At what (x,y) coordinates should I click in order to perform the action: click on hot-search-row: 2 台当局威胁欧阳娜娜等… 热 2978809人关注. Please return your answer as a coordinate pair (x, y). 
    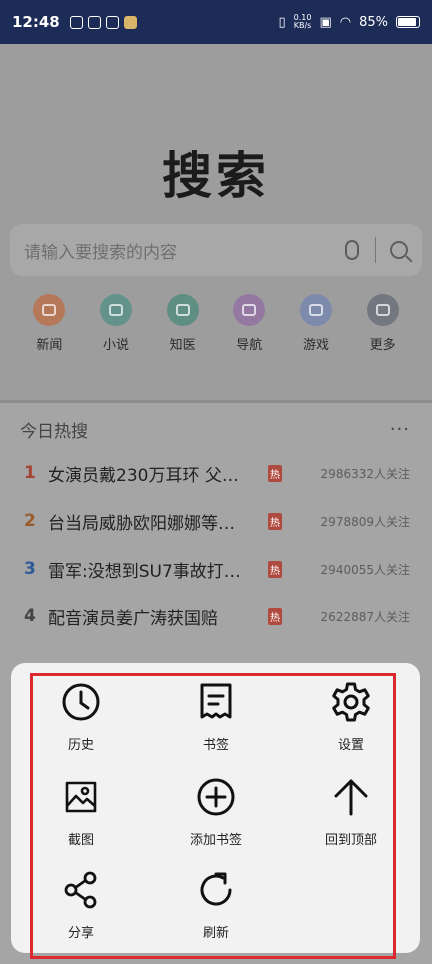
    Looking at the image, I should click on (217, 521).